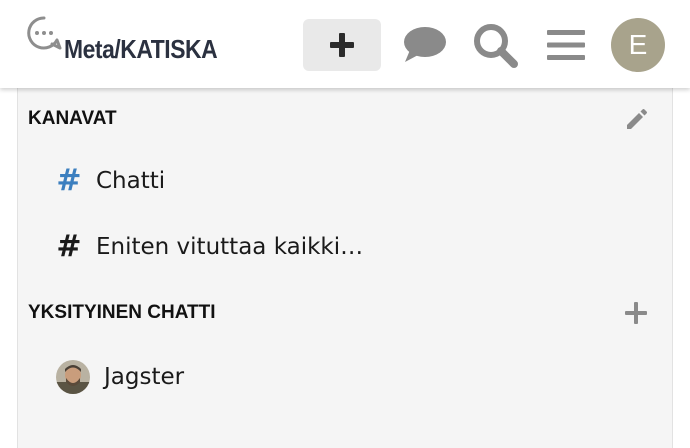 Image resolution: width=690 pixels, height=448 pixels. I want to click on new-topic-button, so click(342, 45).